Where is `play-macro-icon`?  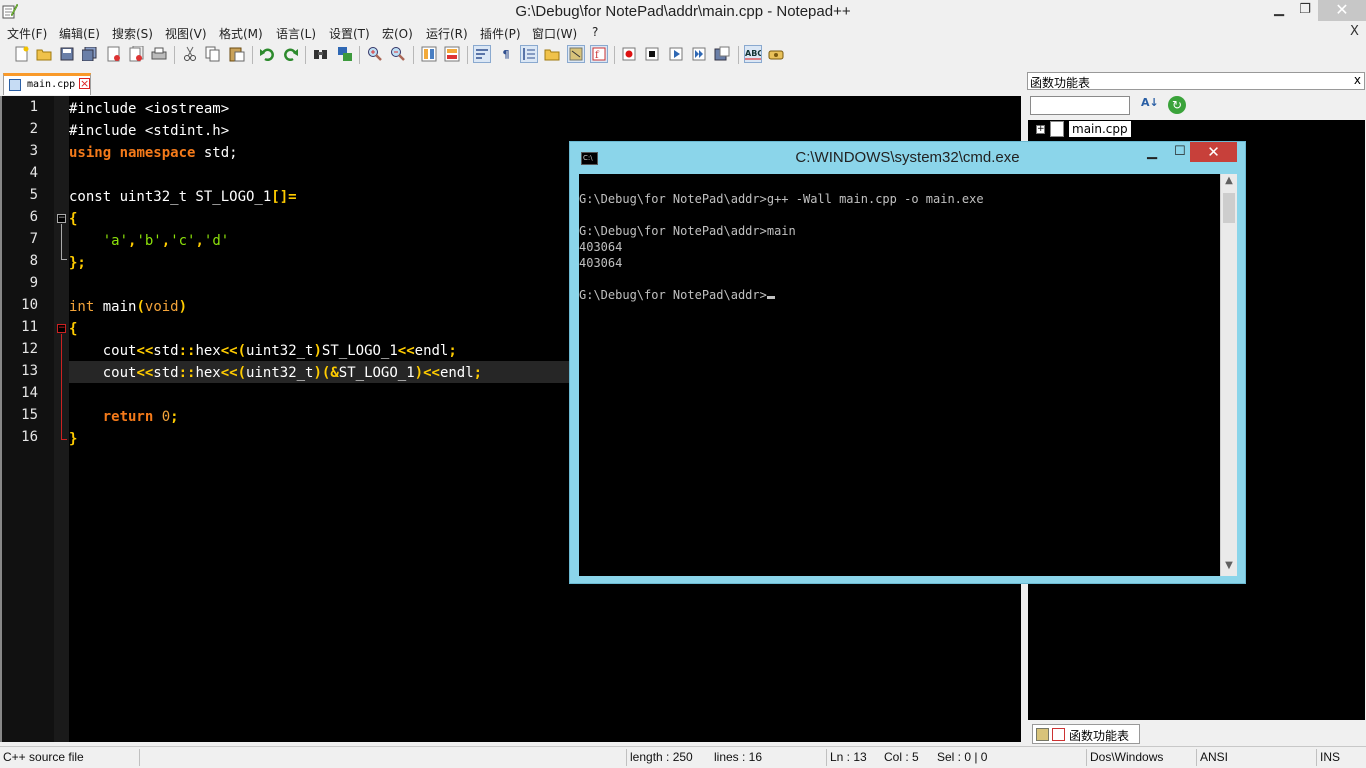 play-macro-icon is located at coordinates (676, 54).